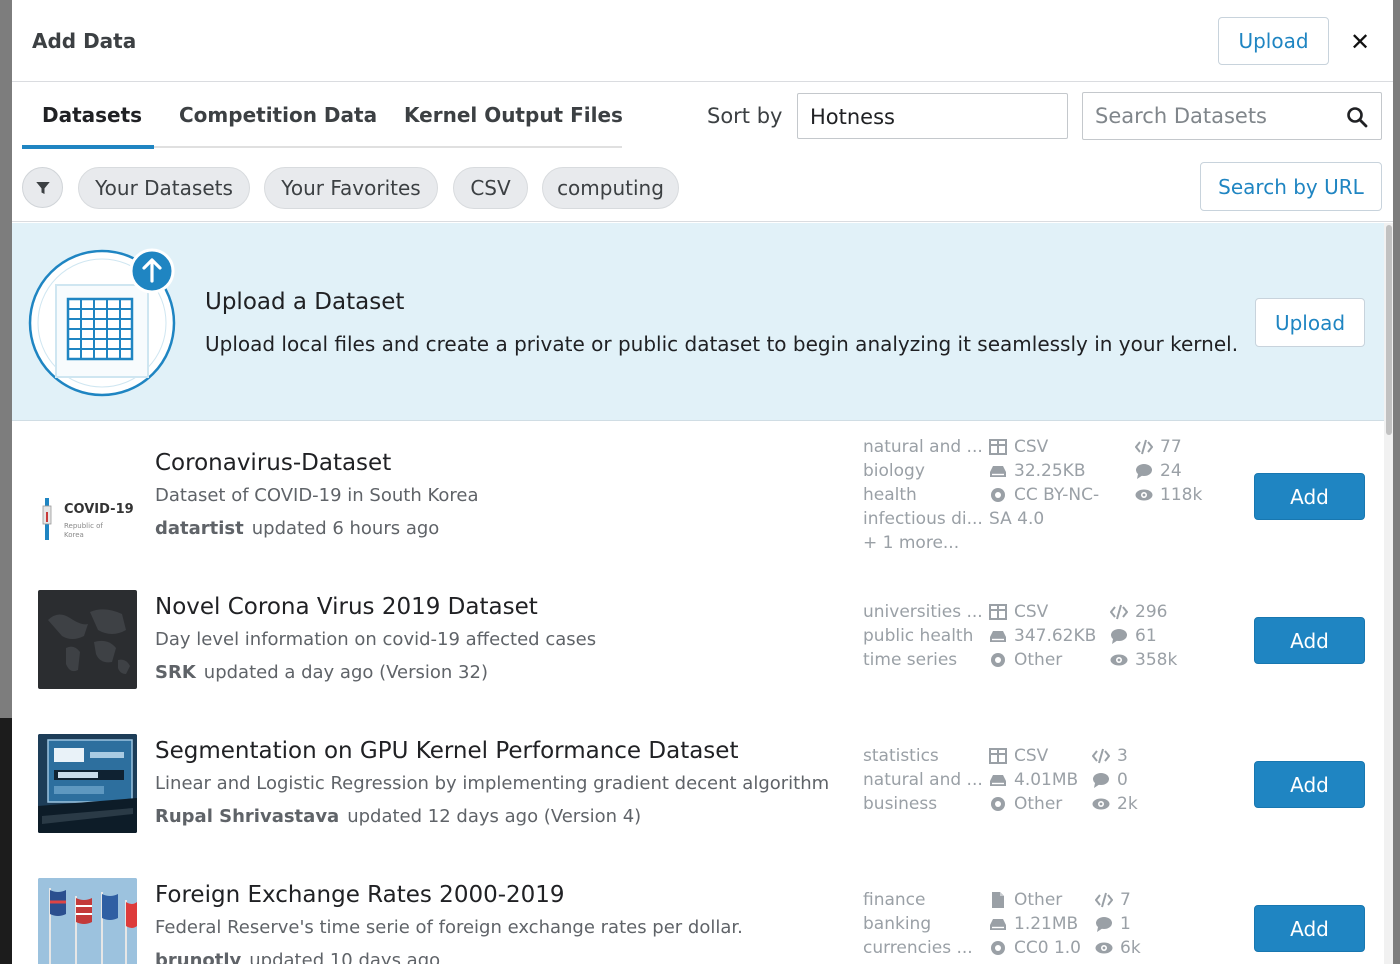 This screenshot has width=1400, height=964. What do you see at coordinates (923, 471) in the screenshot?
I see `tag: biology` at bounding box center [923, 471].